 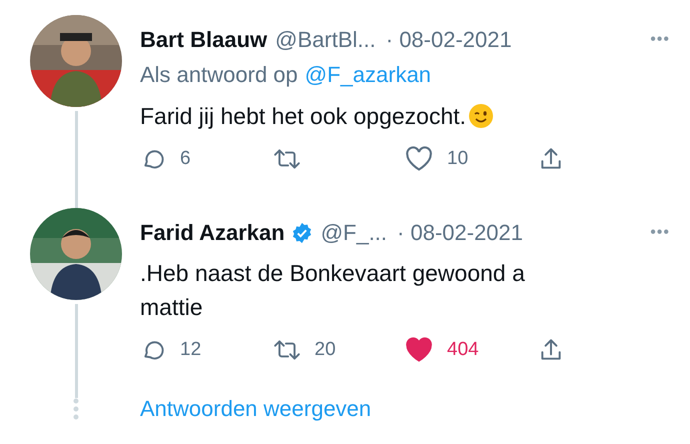 I want to click on like-count: 10, so click(x=457, y=159).